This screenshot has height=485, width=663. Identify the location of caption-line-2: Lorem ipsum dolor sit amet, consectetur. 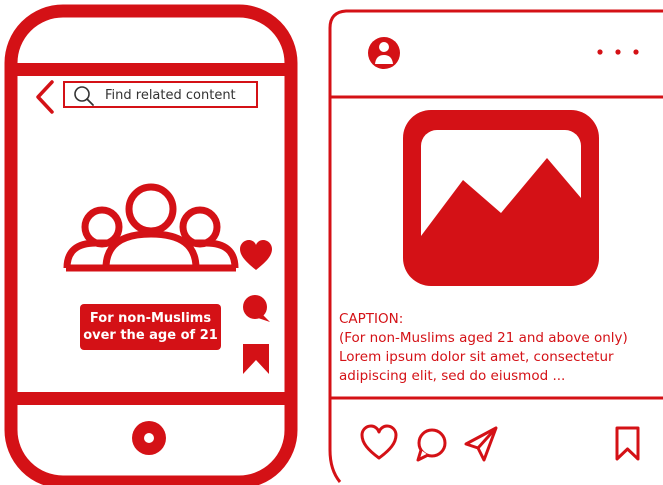
(476, 357).